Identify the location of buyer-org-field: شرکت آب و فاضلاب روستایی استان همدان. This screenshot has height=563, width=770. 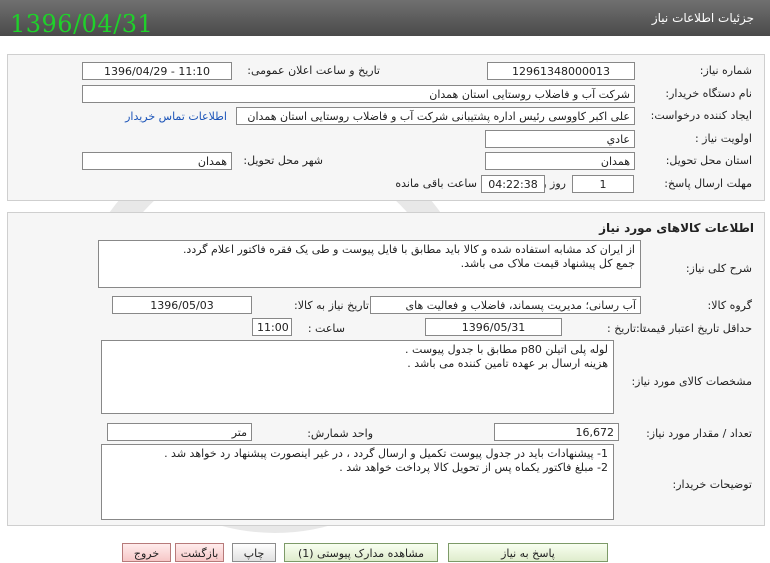
(358, 94).